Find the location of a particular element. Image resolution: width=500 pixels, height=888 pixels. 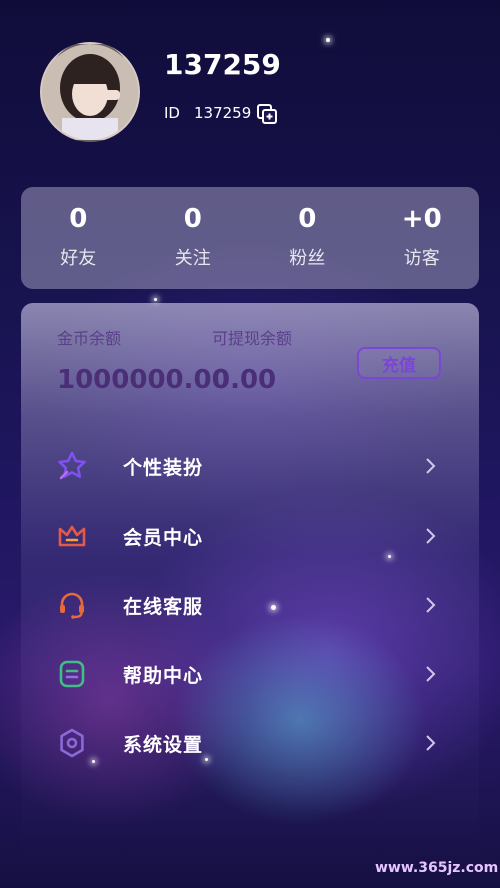

avatar is located at coordinates (90, 92).